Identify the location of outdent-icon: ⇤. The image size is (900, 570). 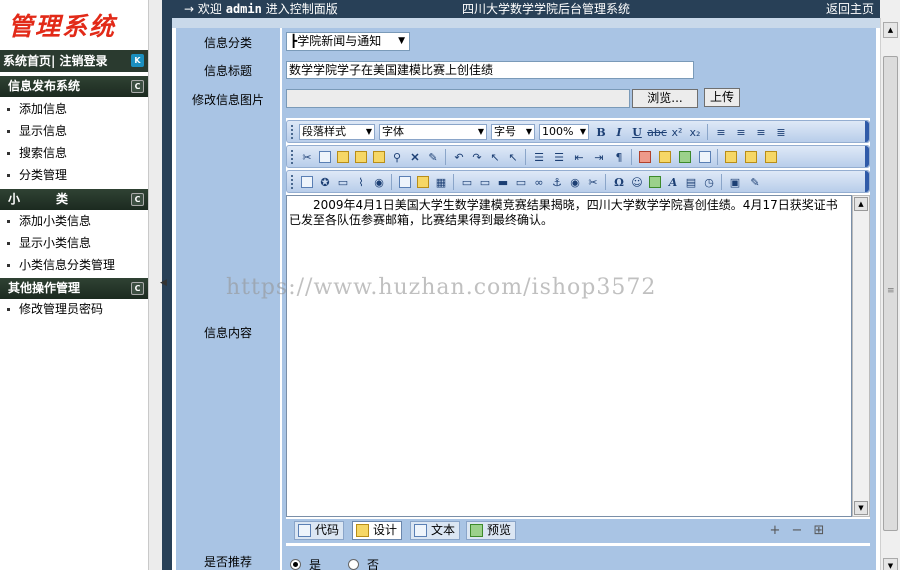
(579, 157).